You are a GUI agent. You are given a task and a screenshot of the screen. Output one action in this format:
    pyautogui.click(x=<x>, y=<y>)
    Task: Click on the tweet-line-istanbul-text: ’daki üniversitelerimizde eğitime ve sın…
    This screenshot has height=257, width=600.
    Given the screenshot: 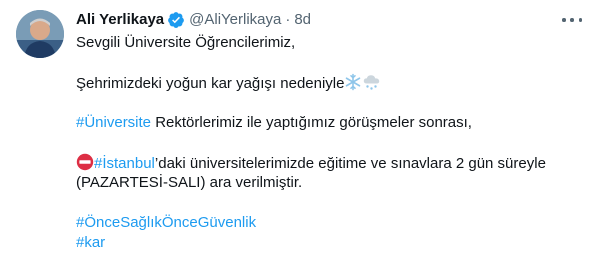 What is the action you would take?
    pyautogui.click(x=350, y=163)
    